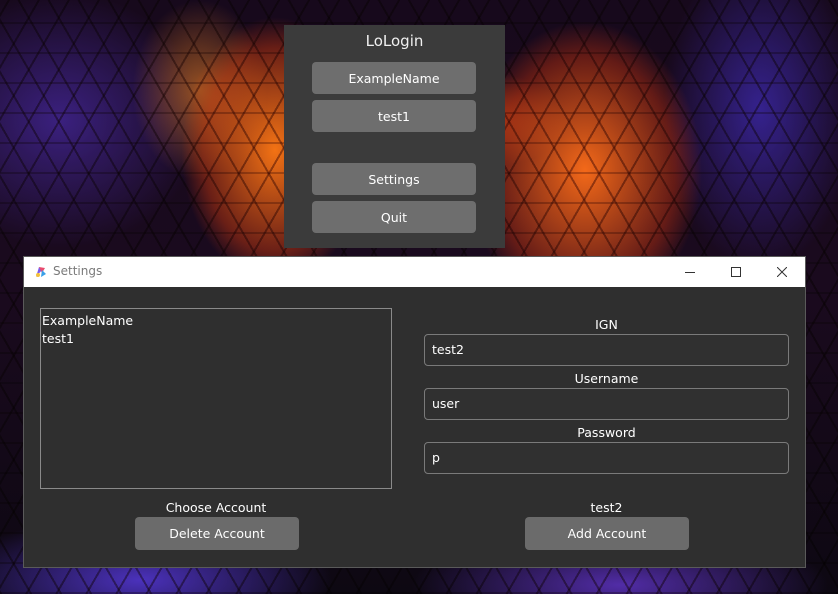  What do you see at coordinates (394, 136) in the screenshot?
I see `lologin-window: LoLogin ExampleName test1 Settings Quit` at bounding box center [394, 136].